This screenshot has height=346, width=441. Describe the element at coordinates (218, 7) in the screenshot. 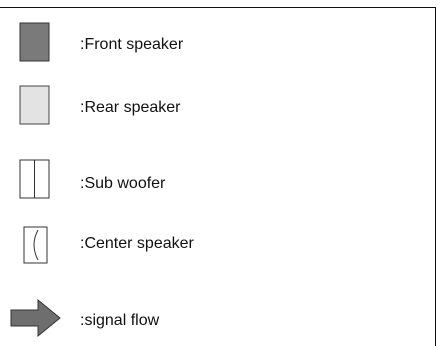

I see `legend-frame-top` at that location.